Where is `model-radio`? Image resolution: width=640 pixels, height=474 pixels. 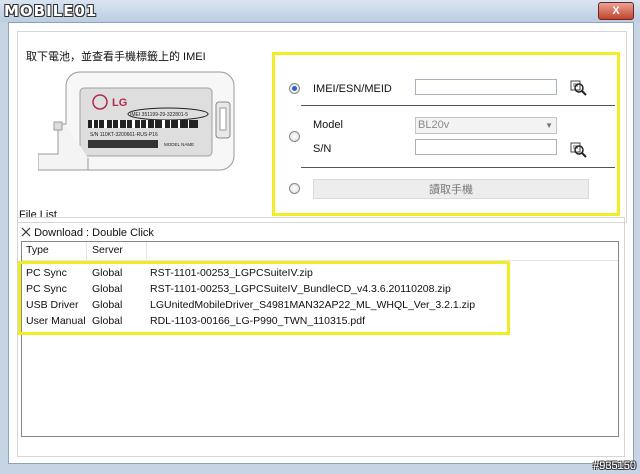
model-radio is located at coordinates (294, 136).